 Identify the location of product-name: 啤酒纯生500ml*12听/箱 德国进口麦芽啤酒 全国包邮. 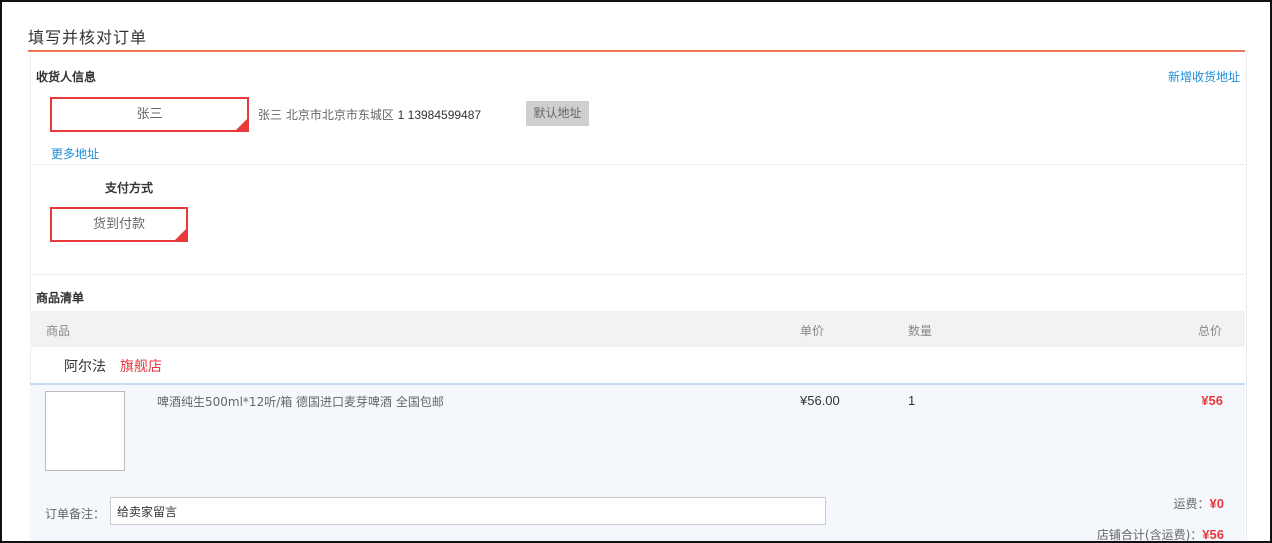
(300, 401).